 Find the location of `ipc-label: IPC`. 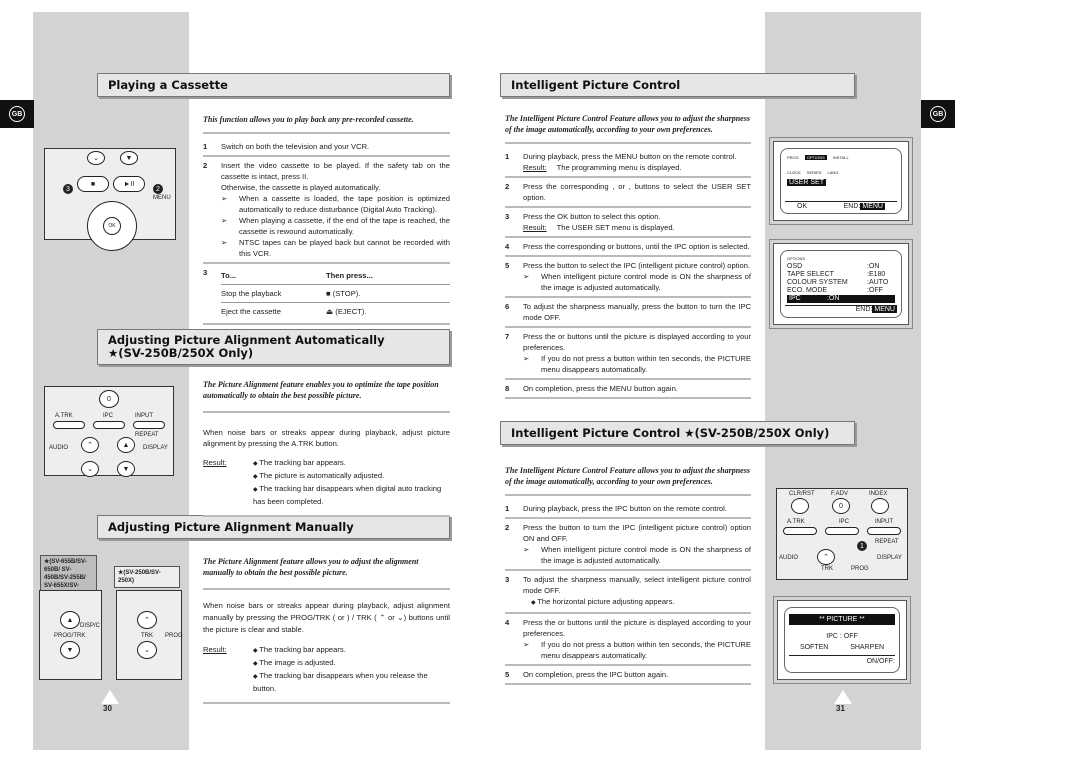

ipc-label: IPC is located at coordinates (108, 416).